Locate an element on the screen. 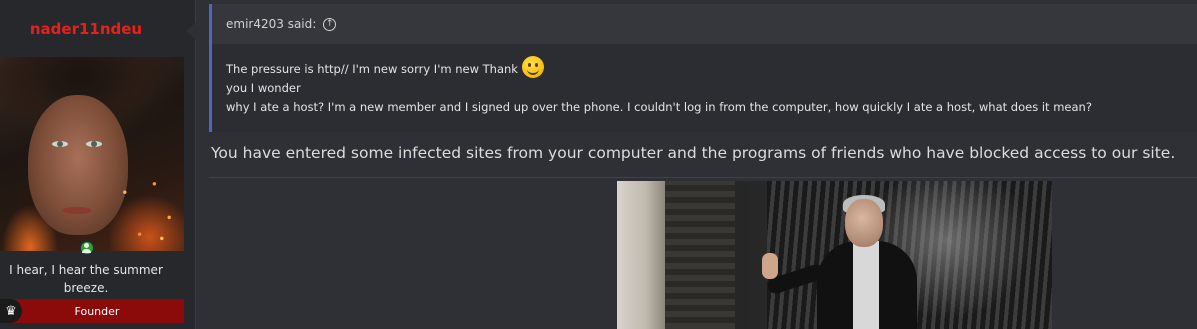  crown-icon: ♛ is located at coordinates (11, 311).